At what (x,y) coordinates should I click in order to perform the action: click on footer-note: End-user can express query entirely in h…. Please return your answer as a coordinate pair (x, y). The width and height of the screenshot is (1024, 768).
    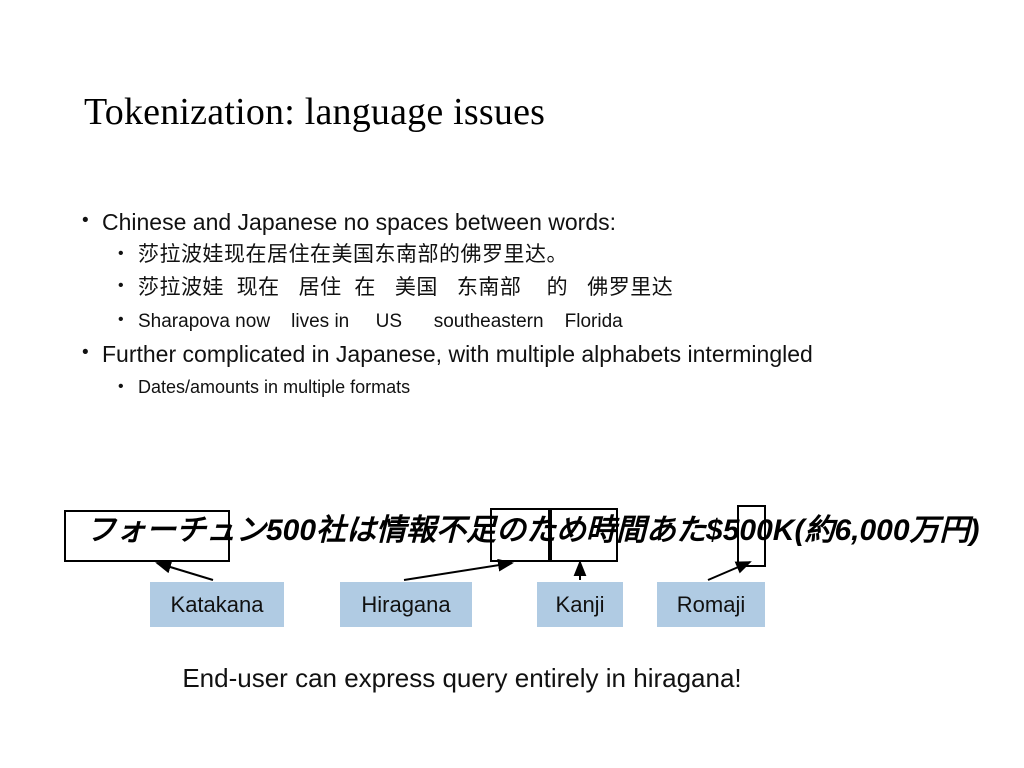
    Looking at the image, I should click on (462, 678).